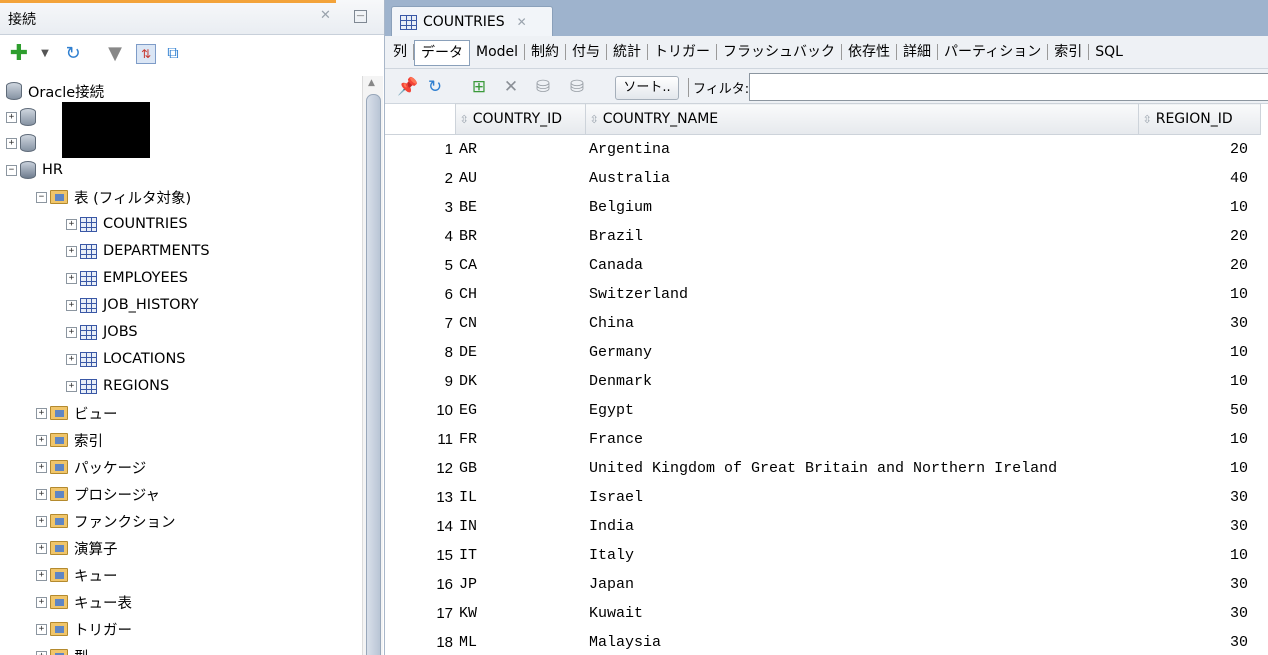 The width and height of the screenshot is (1268, 655). Describe the element at coordinates (861, 613) in the screenshot. I see `cell-country-name: Kuwait` at that location.